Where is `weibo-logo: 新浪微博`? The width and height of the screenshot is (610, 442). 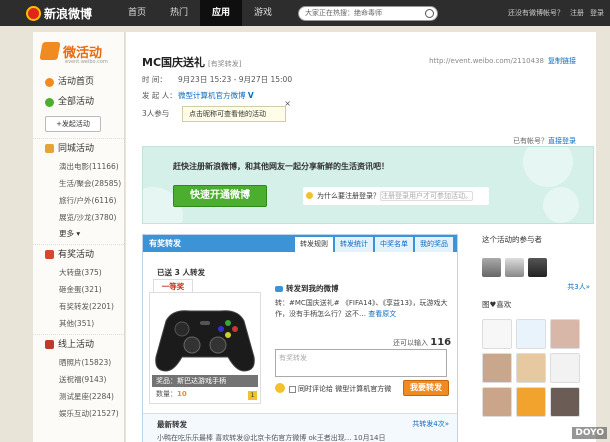 weibo-logo: 新浪微博 is located at coordinates (59, 13).